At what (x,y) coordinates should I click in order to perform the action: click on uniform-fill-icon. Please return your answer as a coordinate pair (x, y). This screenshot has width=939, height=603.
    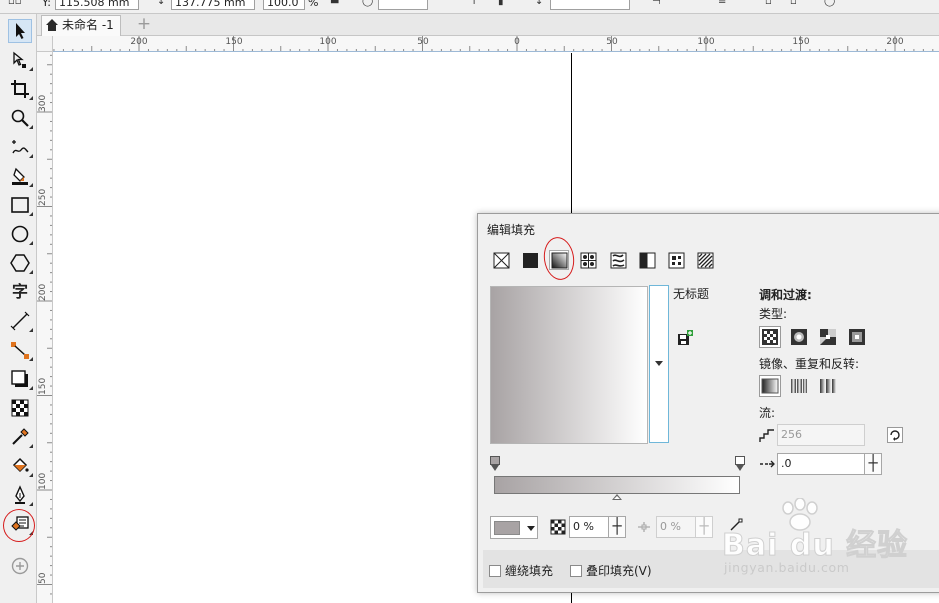
    Looking at the image, I should click on (530, 260).